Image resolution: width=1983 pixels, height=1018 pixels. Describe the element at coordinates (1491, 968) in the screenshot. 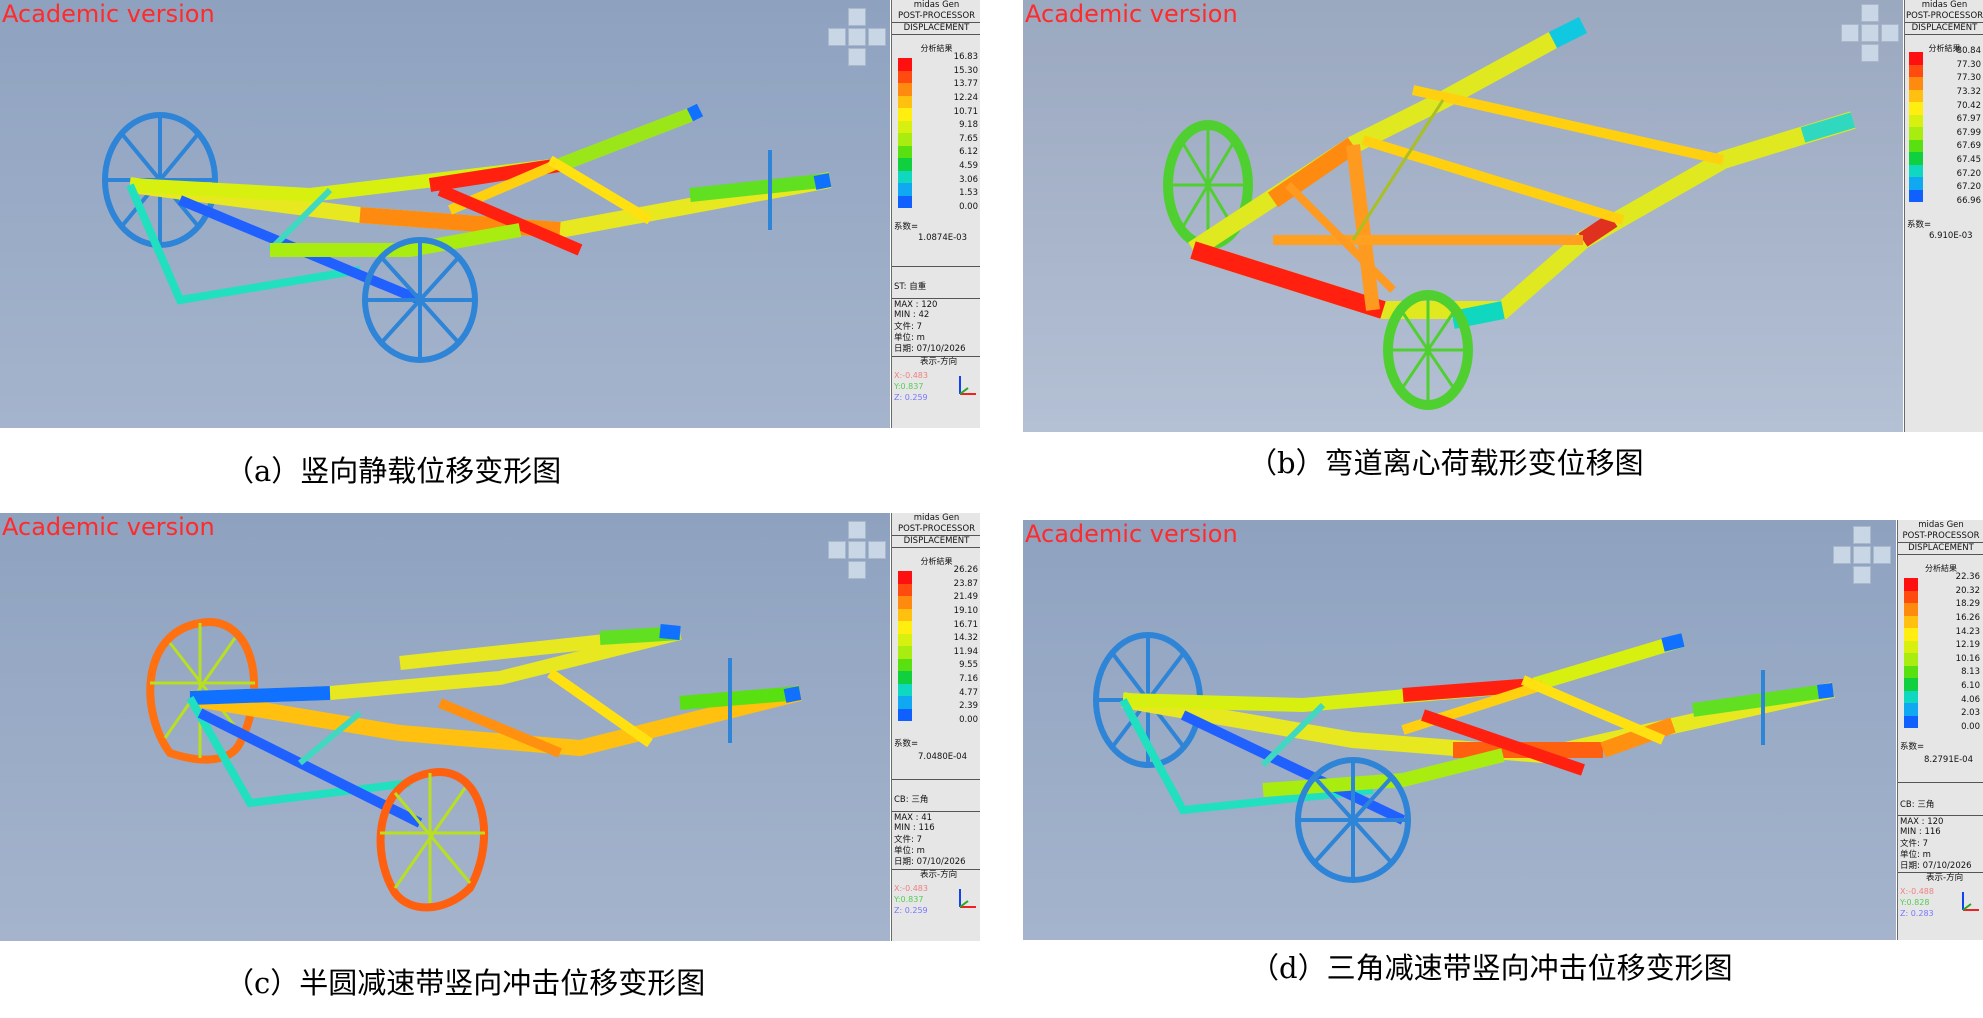

I see `caption-d: （d）三角减速带竖向冲击位移变形图` at that location.